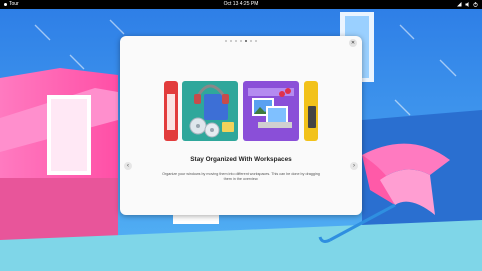 This screenshot has width=482, height=271. What do you see at coordinates (459, 4) in the screenshot?
I see `network-icon` at bounding box center [459, 4].